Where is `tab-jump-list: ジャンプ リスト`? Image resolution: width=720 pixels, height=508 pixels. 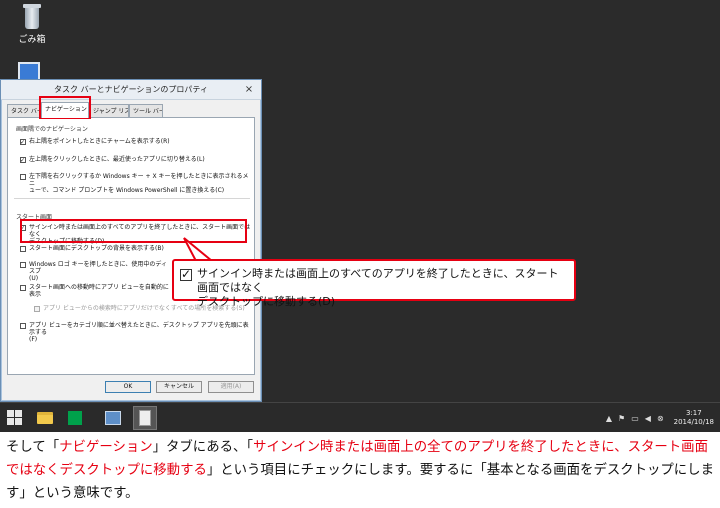 tab-jump-list: ジャンプ リスト is located at coordinates (109, 111).